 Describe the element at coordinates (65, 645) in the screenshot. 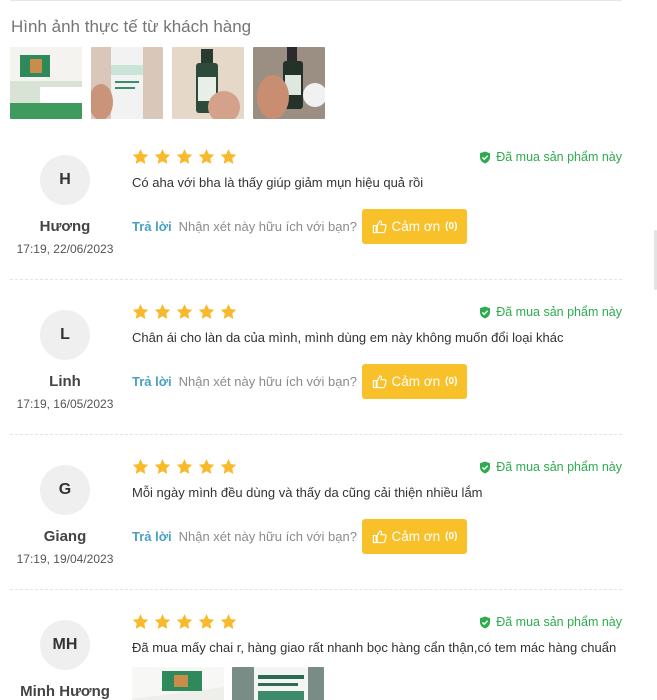

I see `avatar: MH` at that location.